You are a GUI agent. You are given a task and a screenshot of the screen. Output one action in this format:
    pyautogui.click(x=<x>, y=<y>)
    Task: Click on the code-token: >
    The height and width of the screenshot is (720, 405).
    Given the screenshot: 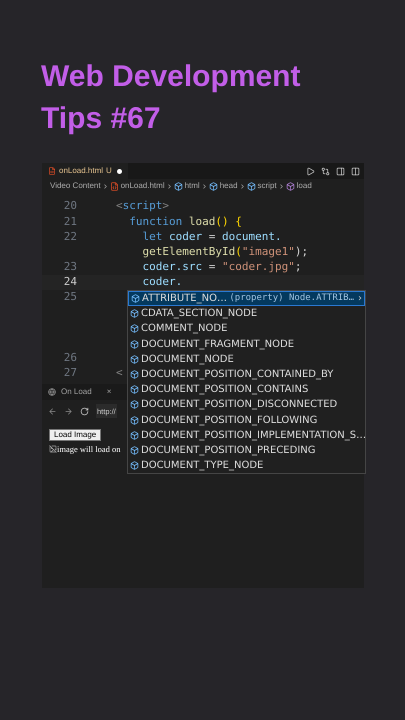 What is the action you would take?
    pyautogui.click(x=165, y=206)
    